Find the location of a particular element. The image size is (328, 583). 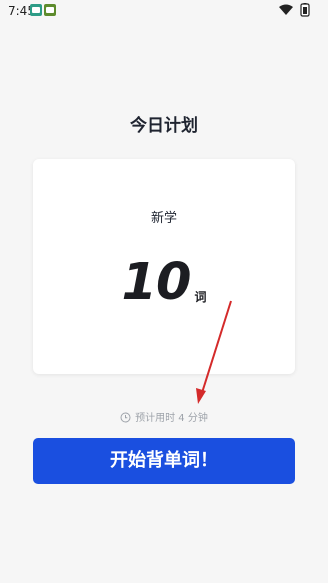

plan-label: 新学 is located at coordinates (163, 218).